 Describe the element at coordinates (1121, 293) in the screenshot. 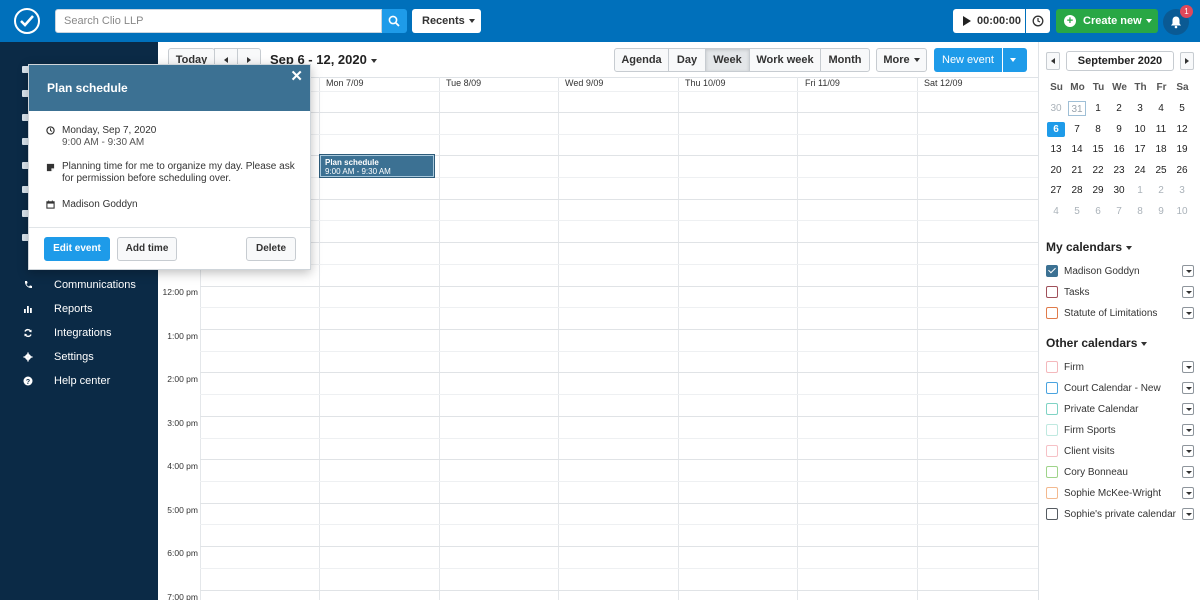

I see `calendar-item: Tasks` at that location.